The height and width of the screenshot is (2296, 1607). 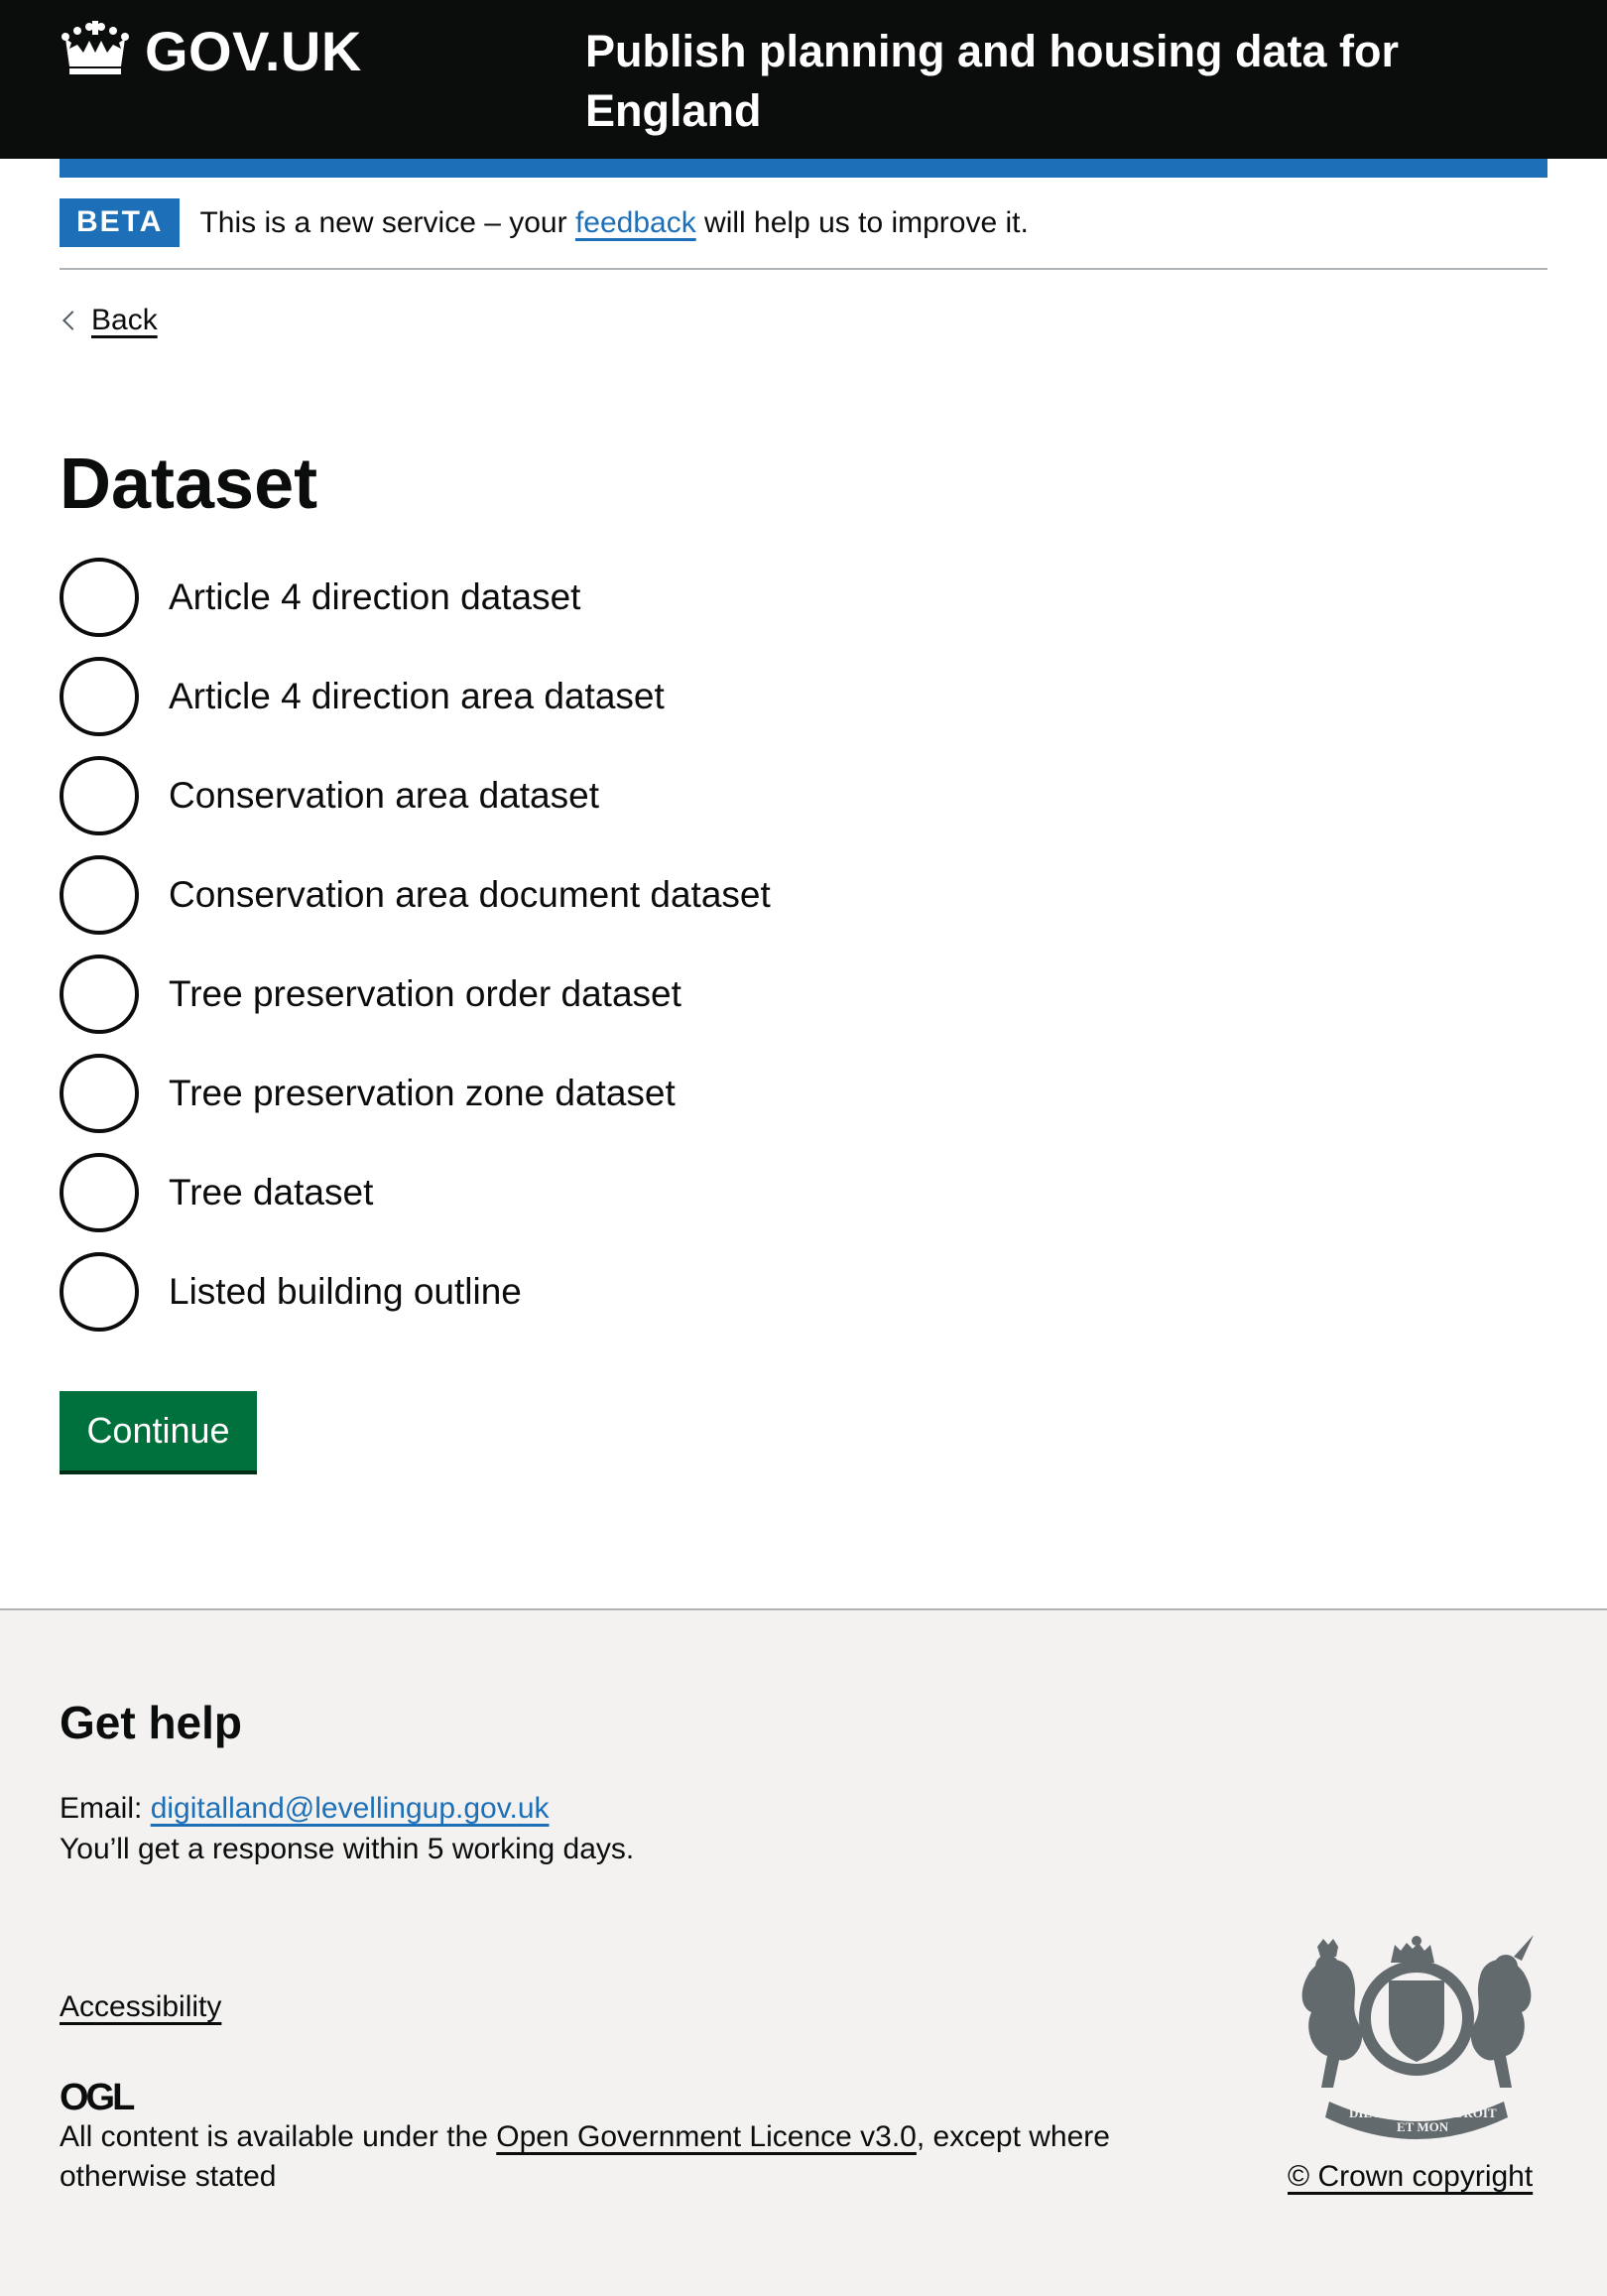 What do you see at coordinates (278, 2137) in the screenshot?
I see `licence-text-before: All content is available under the` at bounding box center [278, 2137].